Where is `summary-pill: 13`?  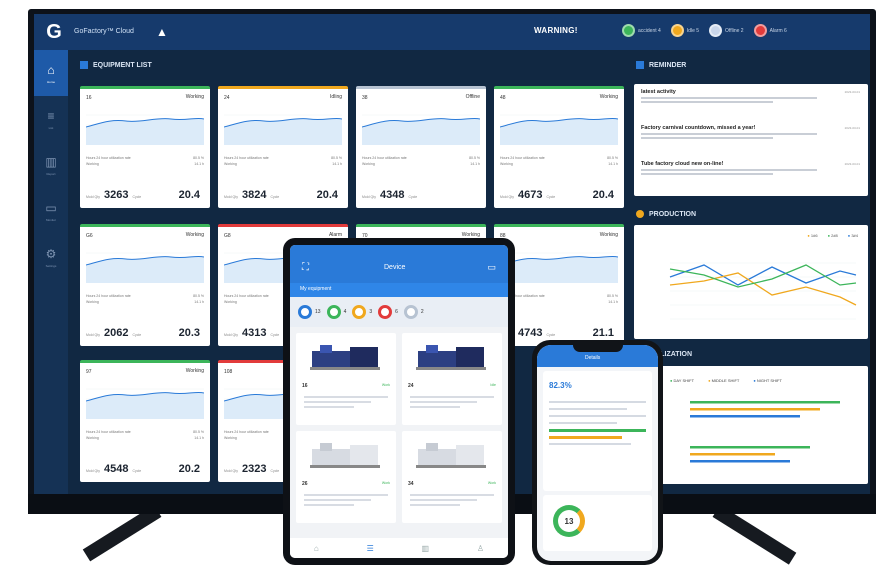
summary-pill: 13 is located at coordinates (309, 312).